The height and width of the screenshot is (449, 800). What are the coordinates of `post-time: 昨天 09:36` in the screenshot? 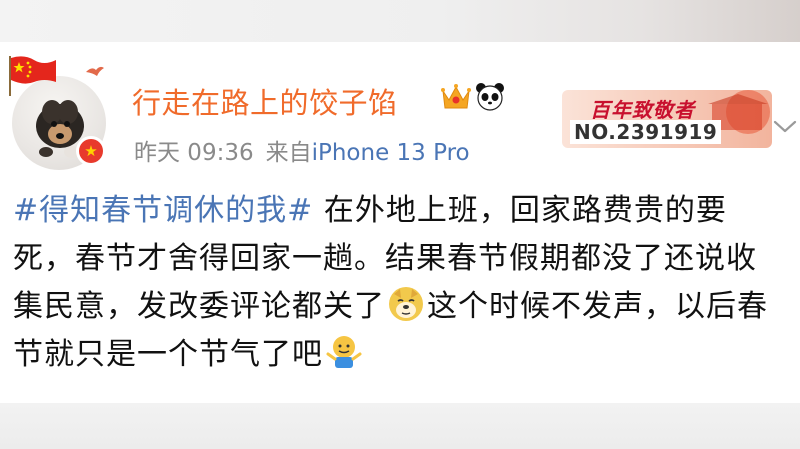 It's located at (194, 153).